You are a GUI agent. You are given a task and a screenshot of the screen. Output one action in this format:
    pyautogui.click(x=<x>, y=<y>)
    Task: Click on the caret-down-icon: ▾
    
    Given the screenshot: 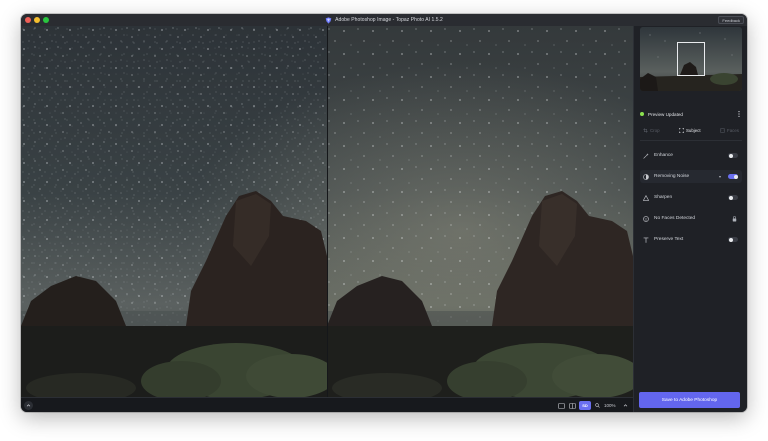 What is the action you would take?
    pyautogui.click(x=720, y=176)
    